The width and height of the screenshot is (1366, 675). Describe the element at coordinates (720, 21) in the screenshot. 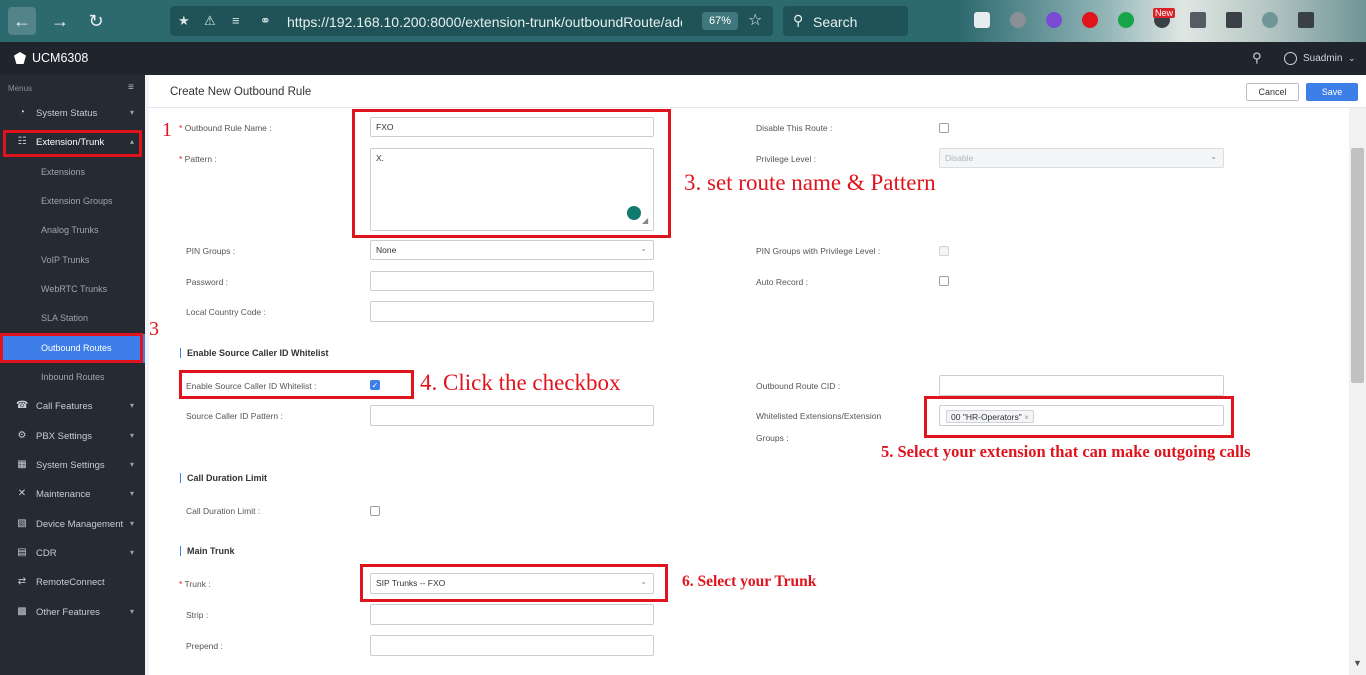

I see `zoom-level: 67%` at that location.